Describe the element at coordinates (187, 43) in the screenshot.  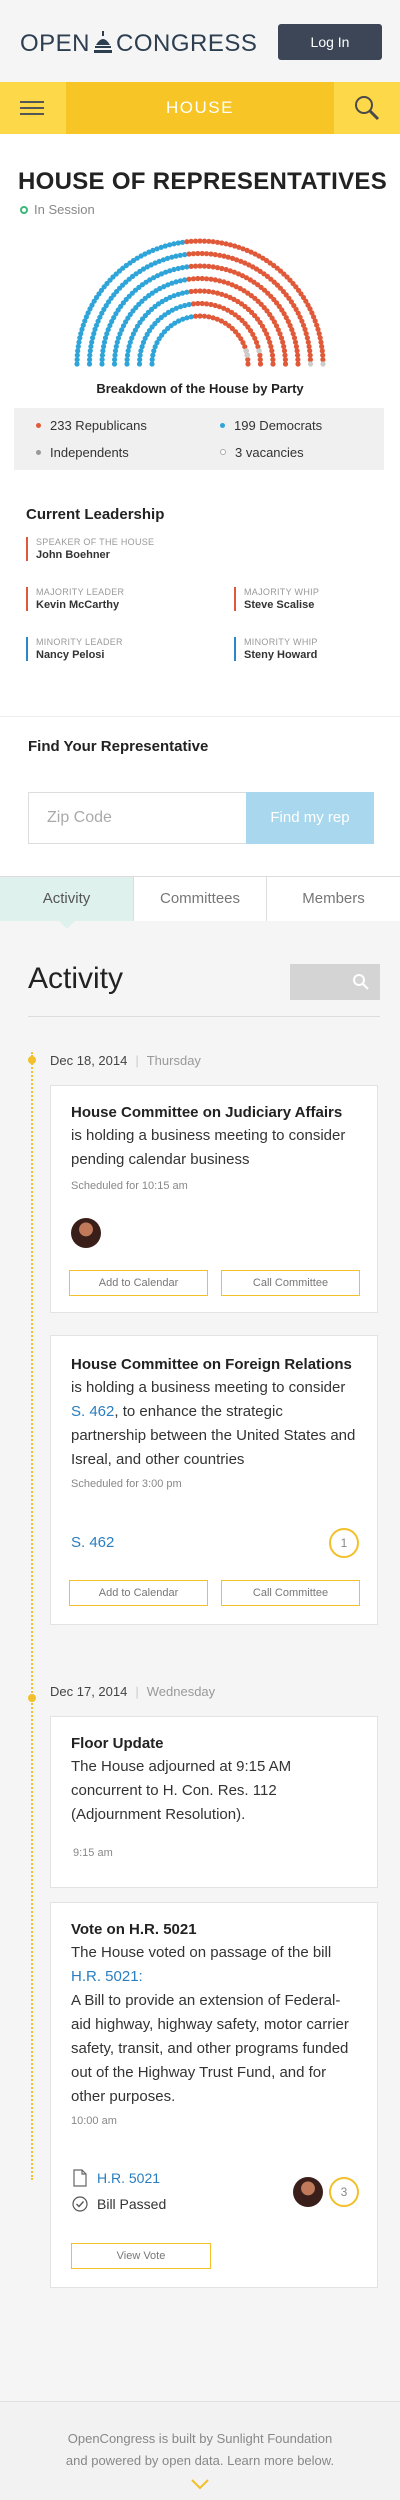
I see `logo-right-text: CONGRESS` at that location.